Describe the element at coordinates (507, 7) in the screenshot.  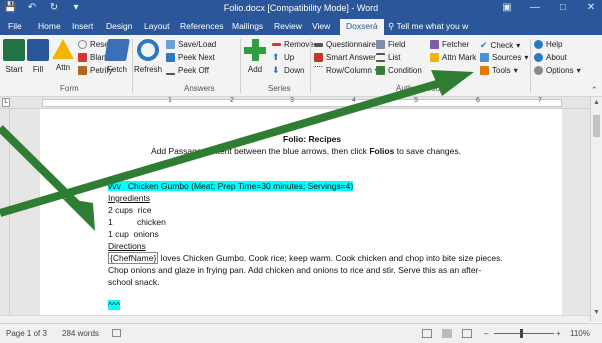
I see `ribbon-display-icon: ▣` at that location.